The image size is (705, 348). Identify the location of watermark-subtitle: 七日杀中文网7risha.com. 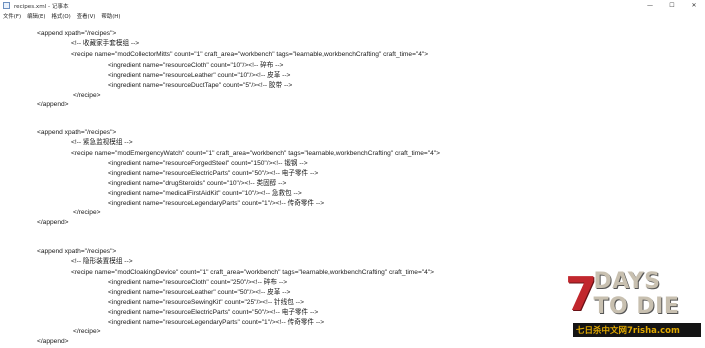
(637, 330).